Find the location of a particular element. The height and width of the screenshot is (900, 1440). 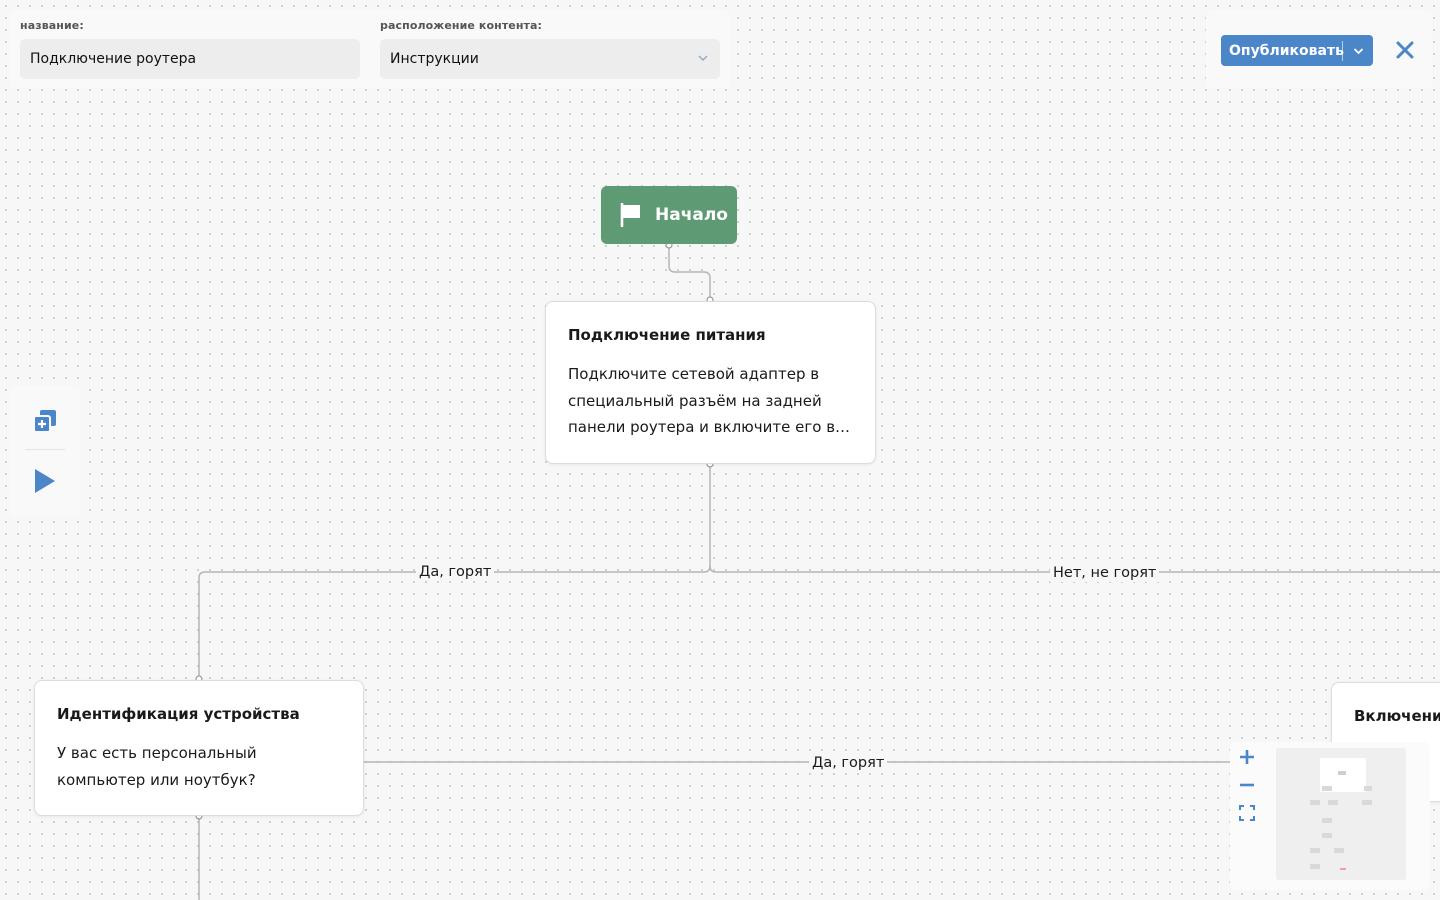

name-label: название: is located at coordinates (52, 25).